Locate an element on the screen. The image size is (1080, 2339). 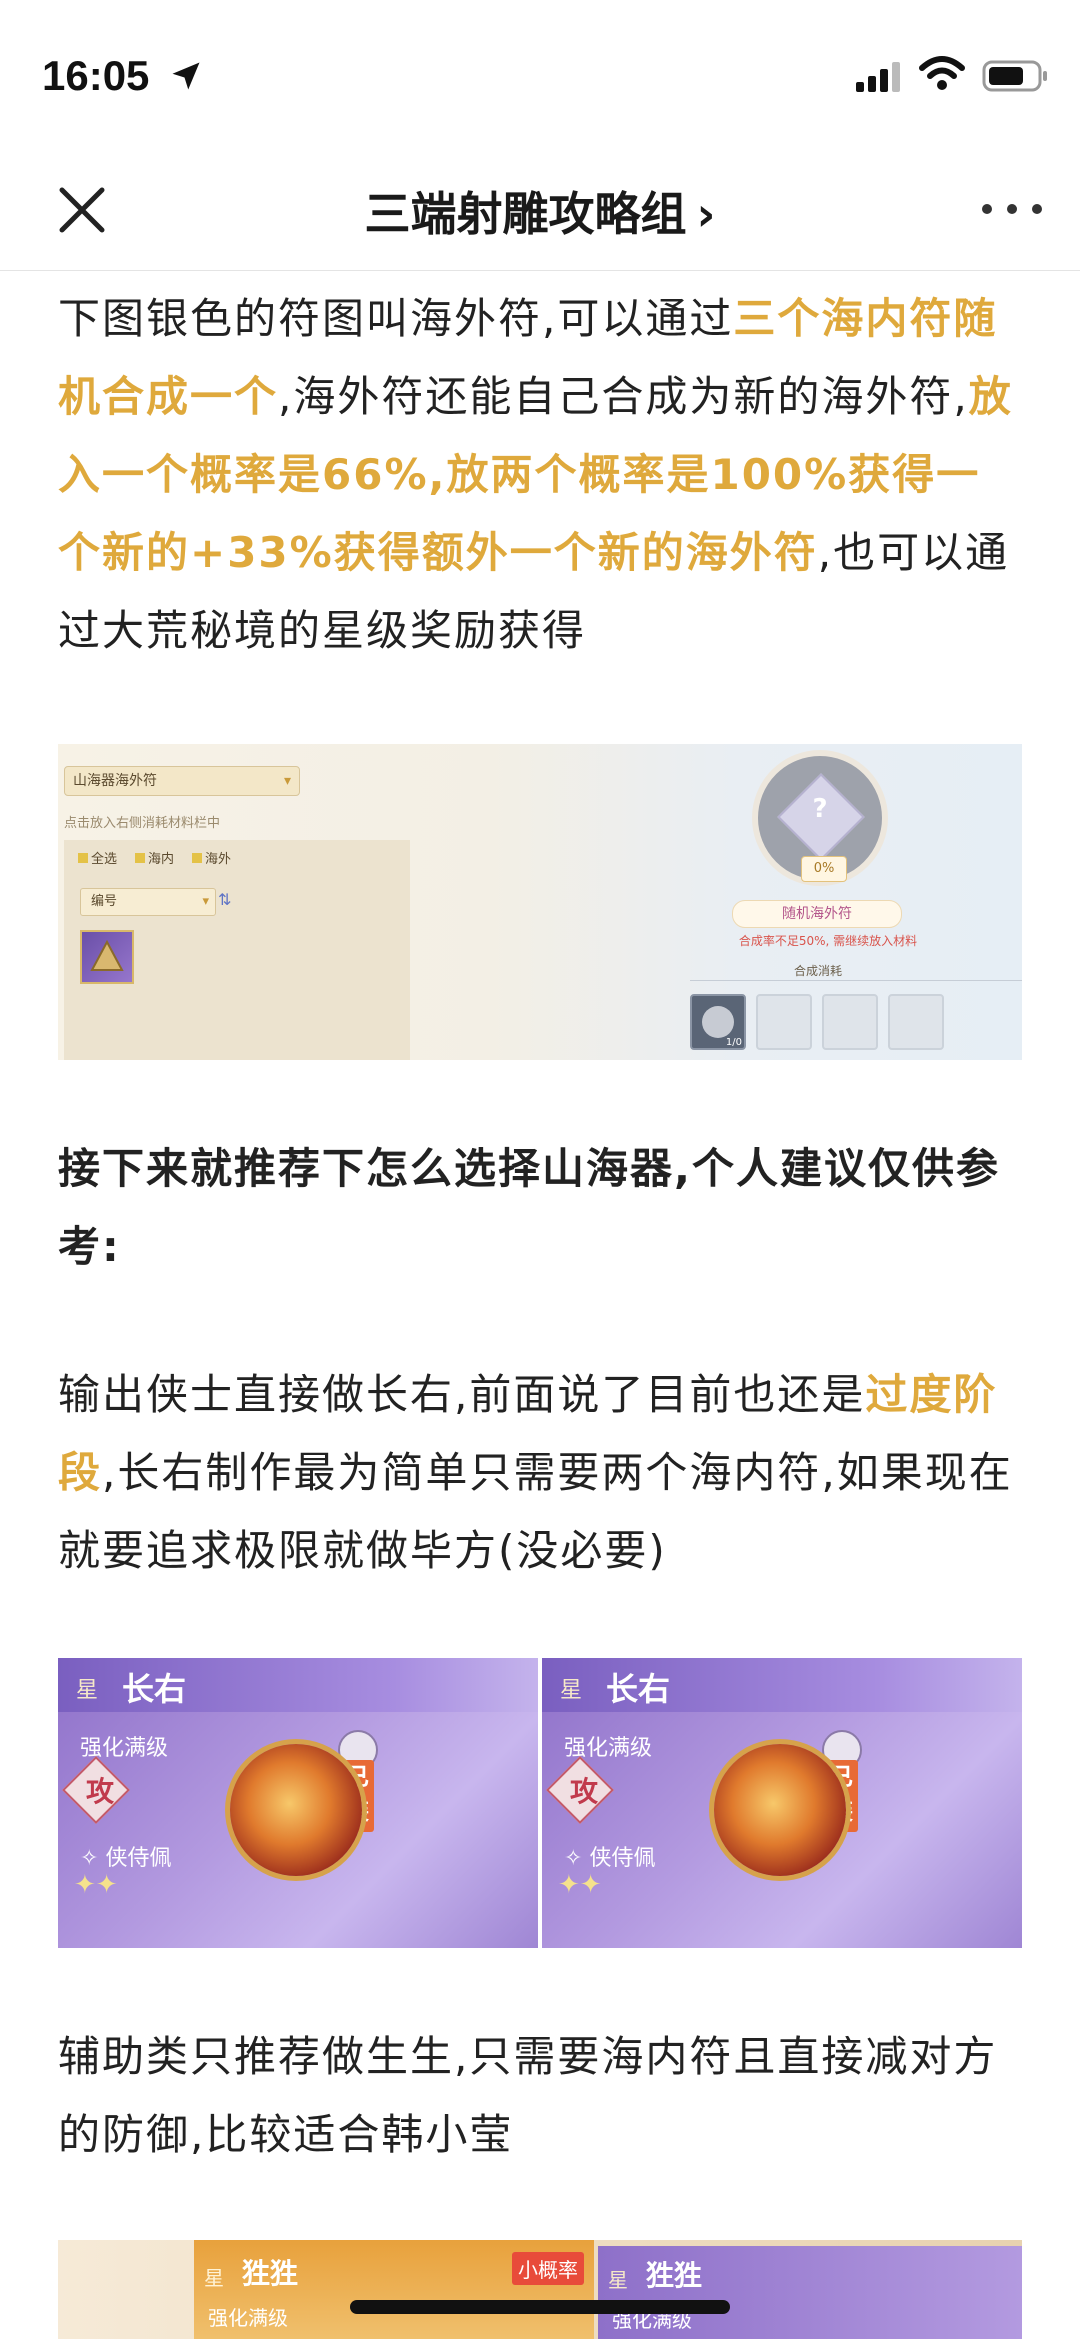
nav-bar: 三端射雕攻略组 › is located at coordinates (540, 210).